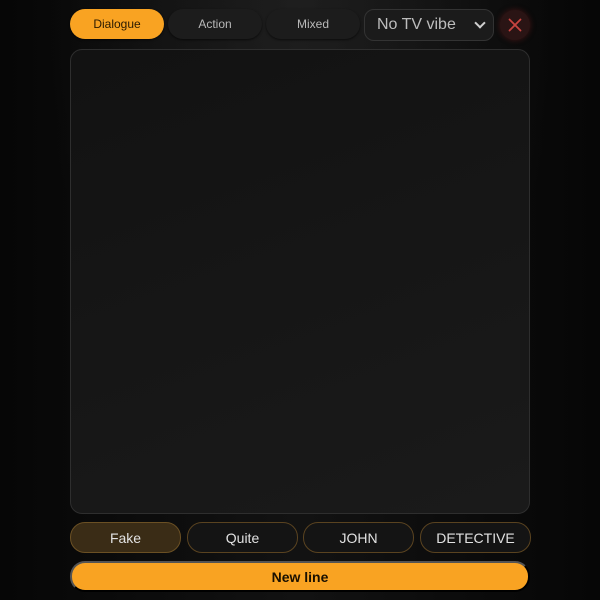 The width and height of the screenshot is (600, 600). I want to click on vibe-select-value: No TV vibe, so click(416, 24).